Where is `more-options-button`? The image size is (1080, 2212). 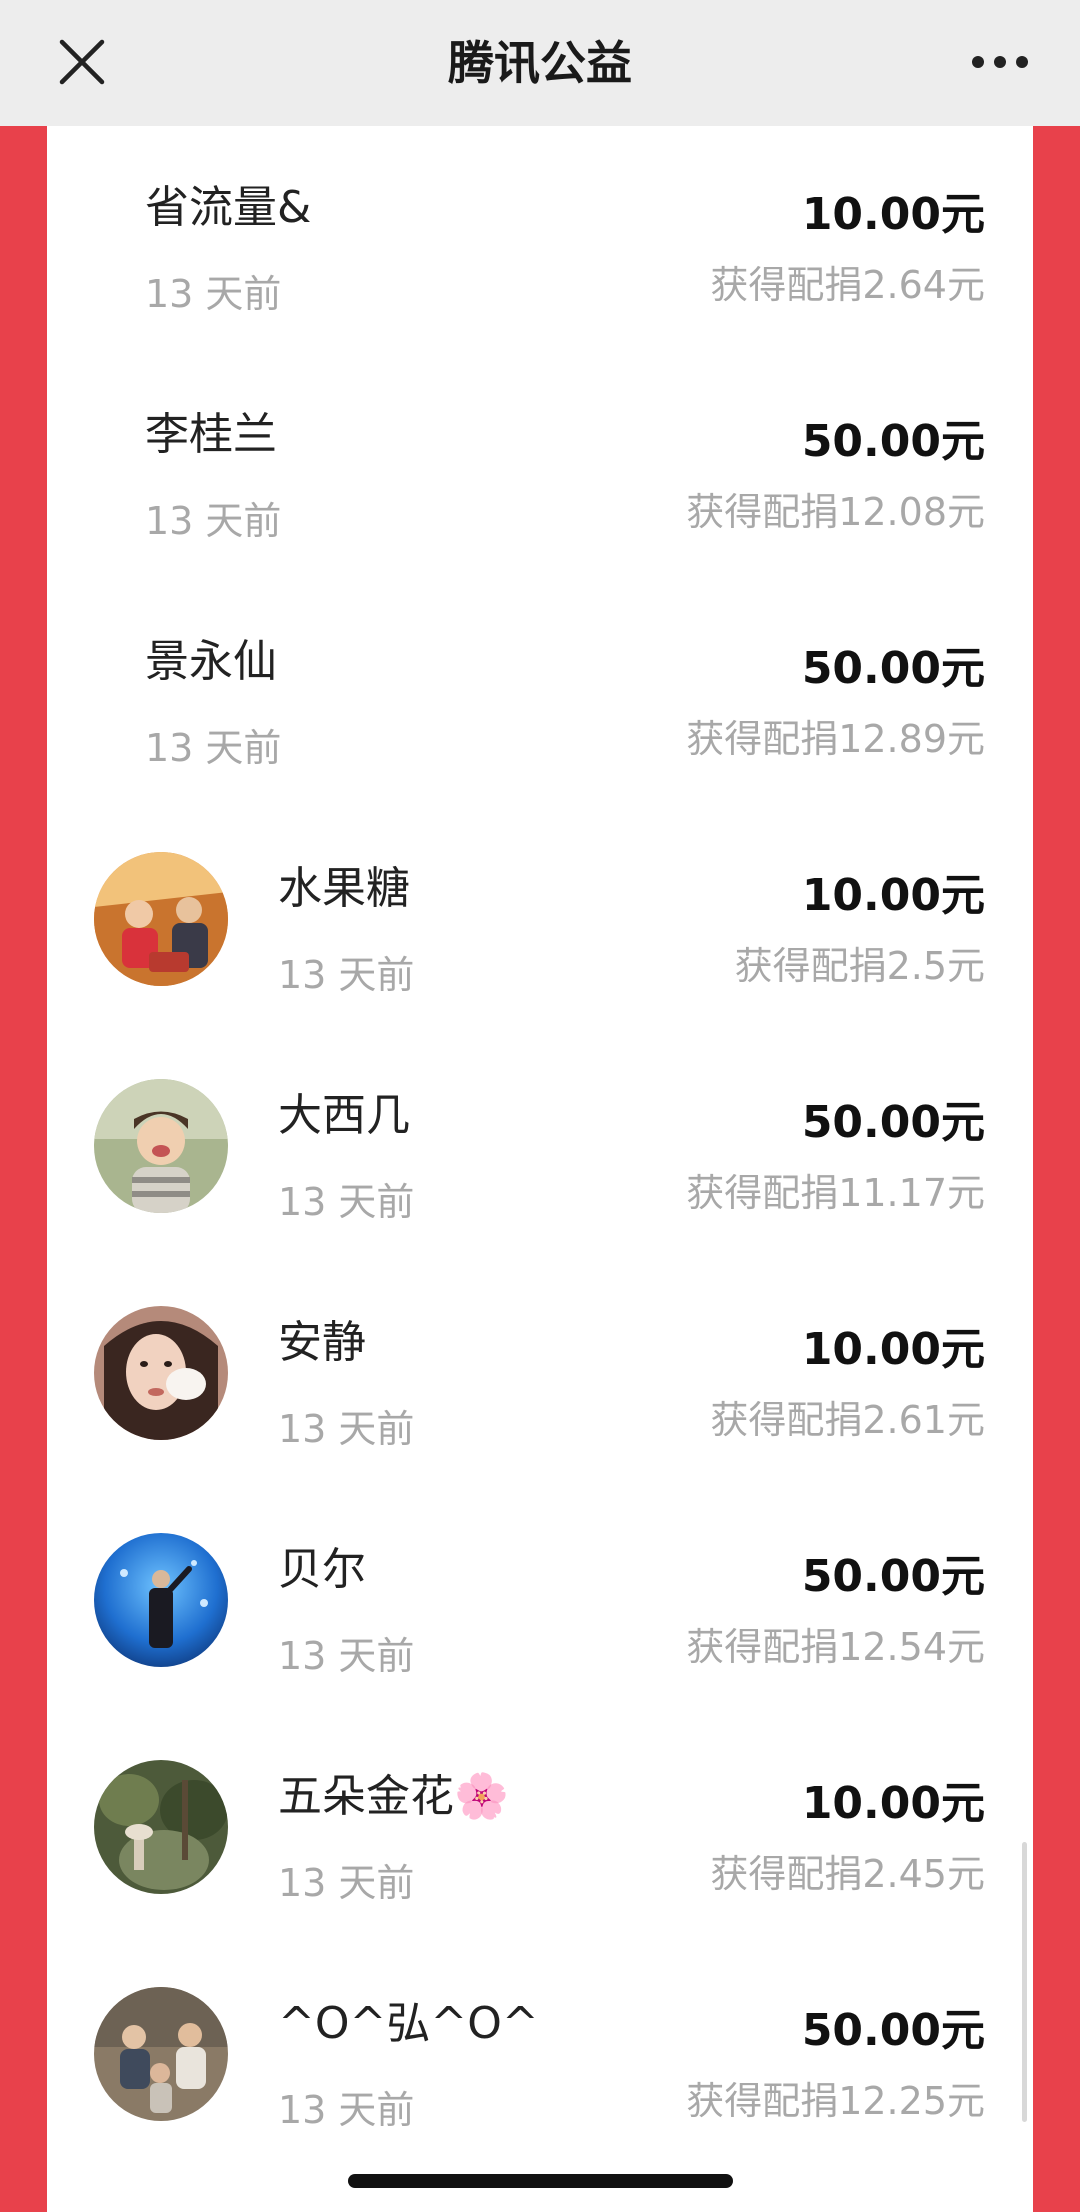
more-options-button is located at coordinates (1000, 62).